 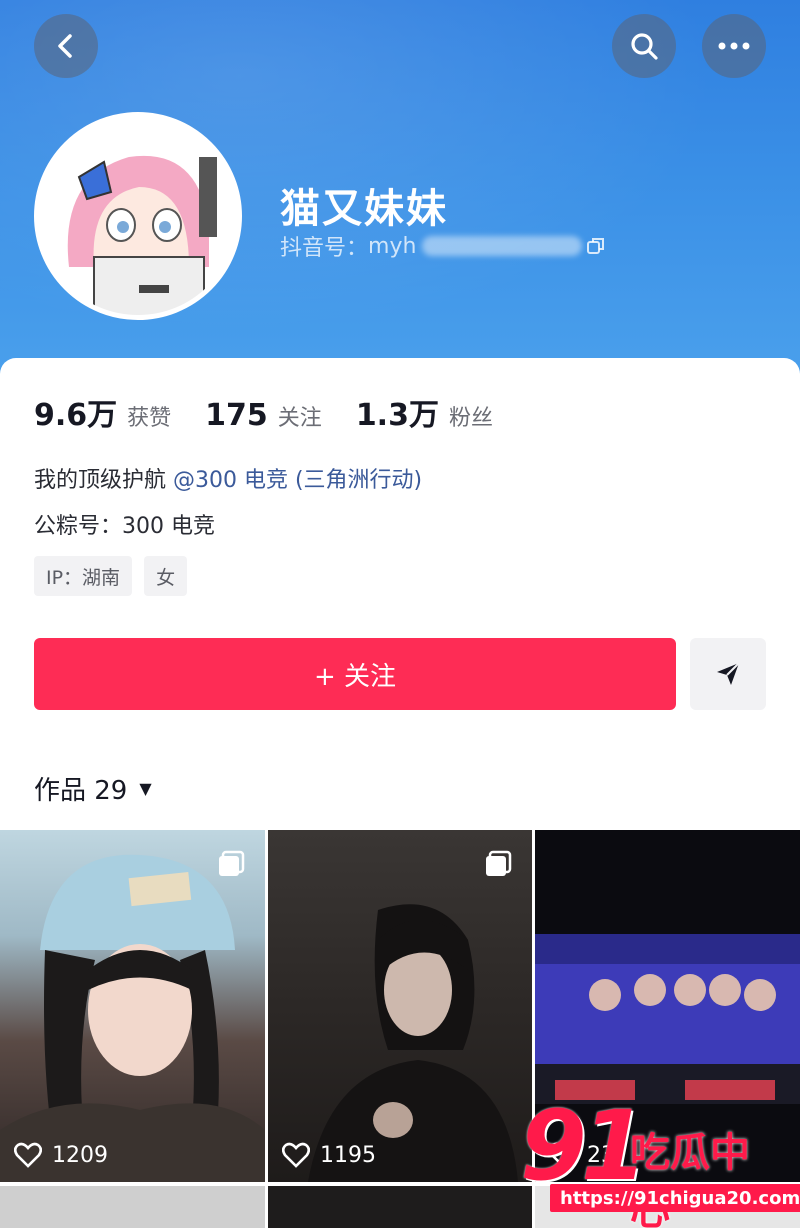 I want to click on send-arrow-icon, so click(x=728, y=673).